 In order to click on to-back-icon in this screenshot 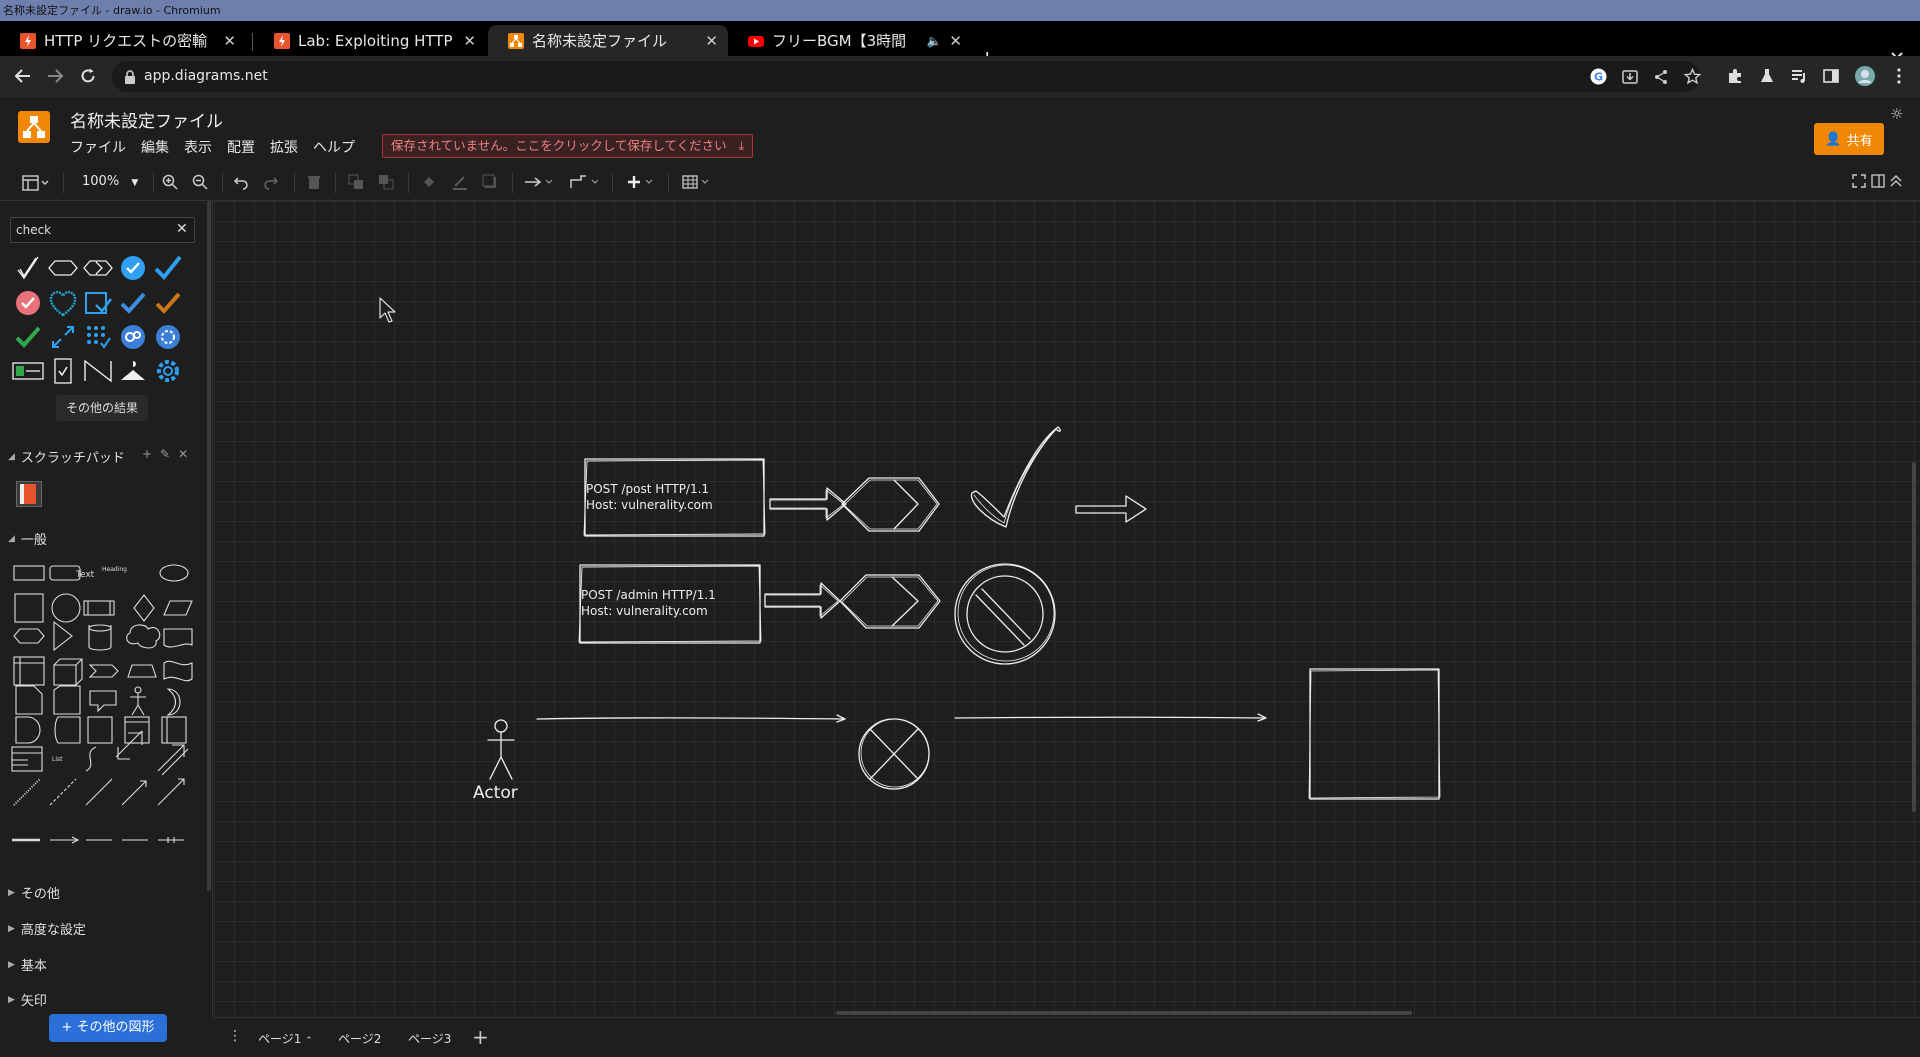, I will do `click(386, 182)`.